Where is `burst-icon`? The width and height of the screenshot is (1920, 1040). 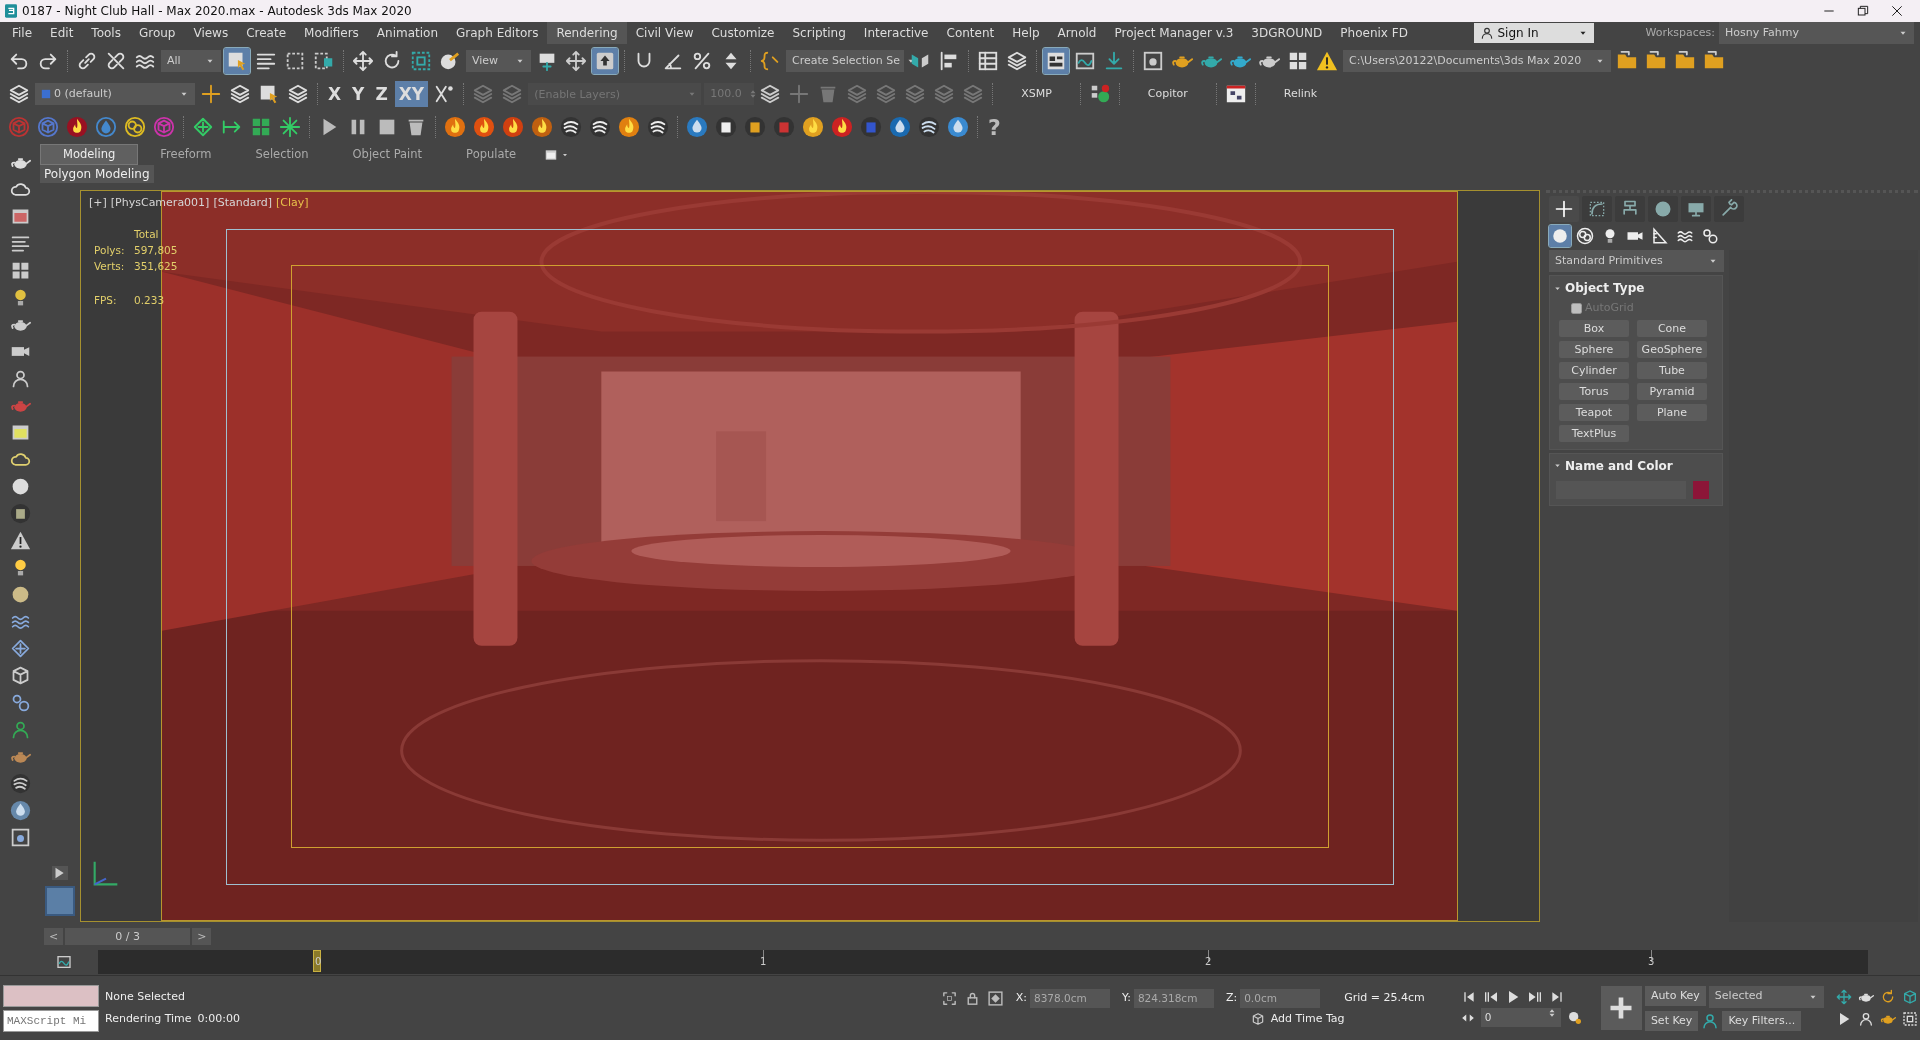 burst-icon is located at coordinates (290, 127).